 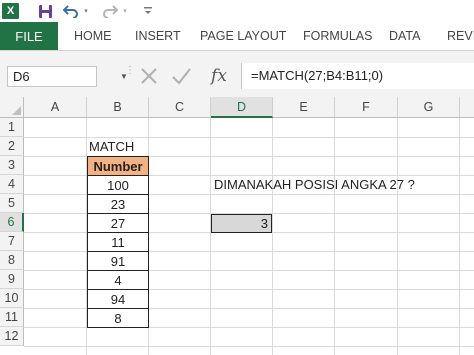 I want to click on row-header-9: 9, so click(x=12, y=279).